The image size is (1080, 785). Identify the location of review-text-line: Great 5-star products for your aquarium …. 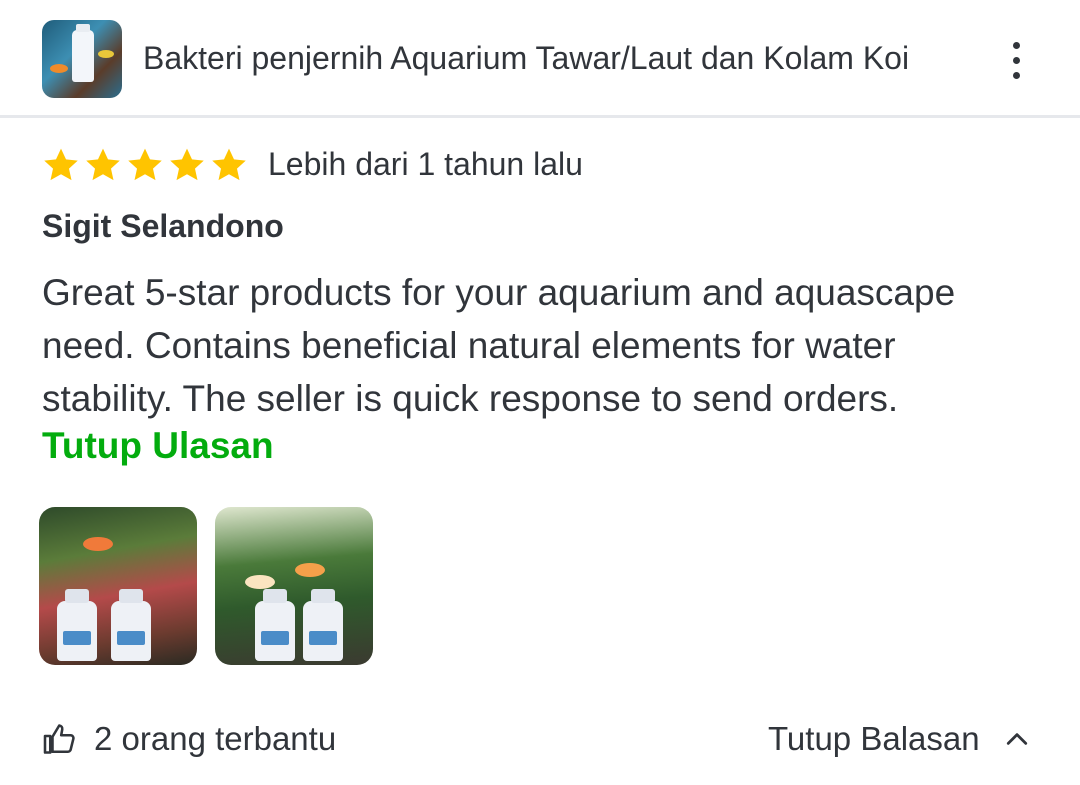
(499, 292).